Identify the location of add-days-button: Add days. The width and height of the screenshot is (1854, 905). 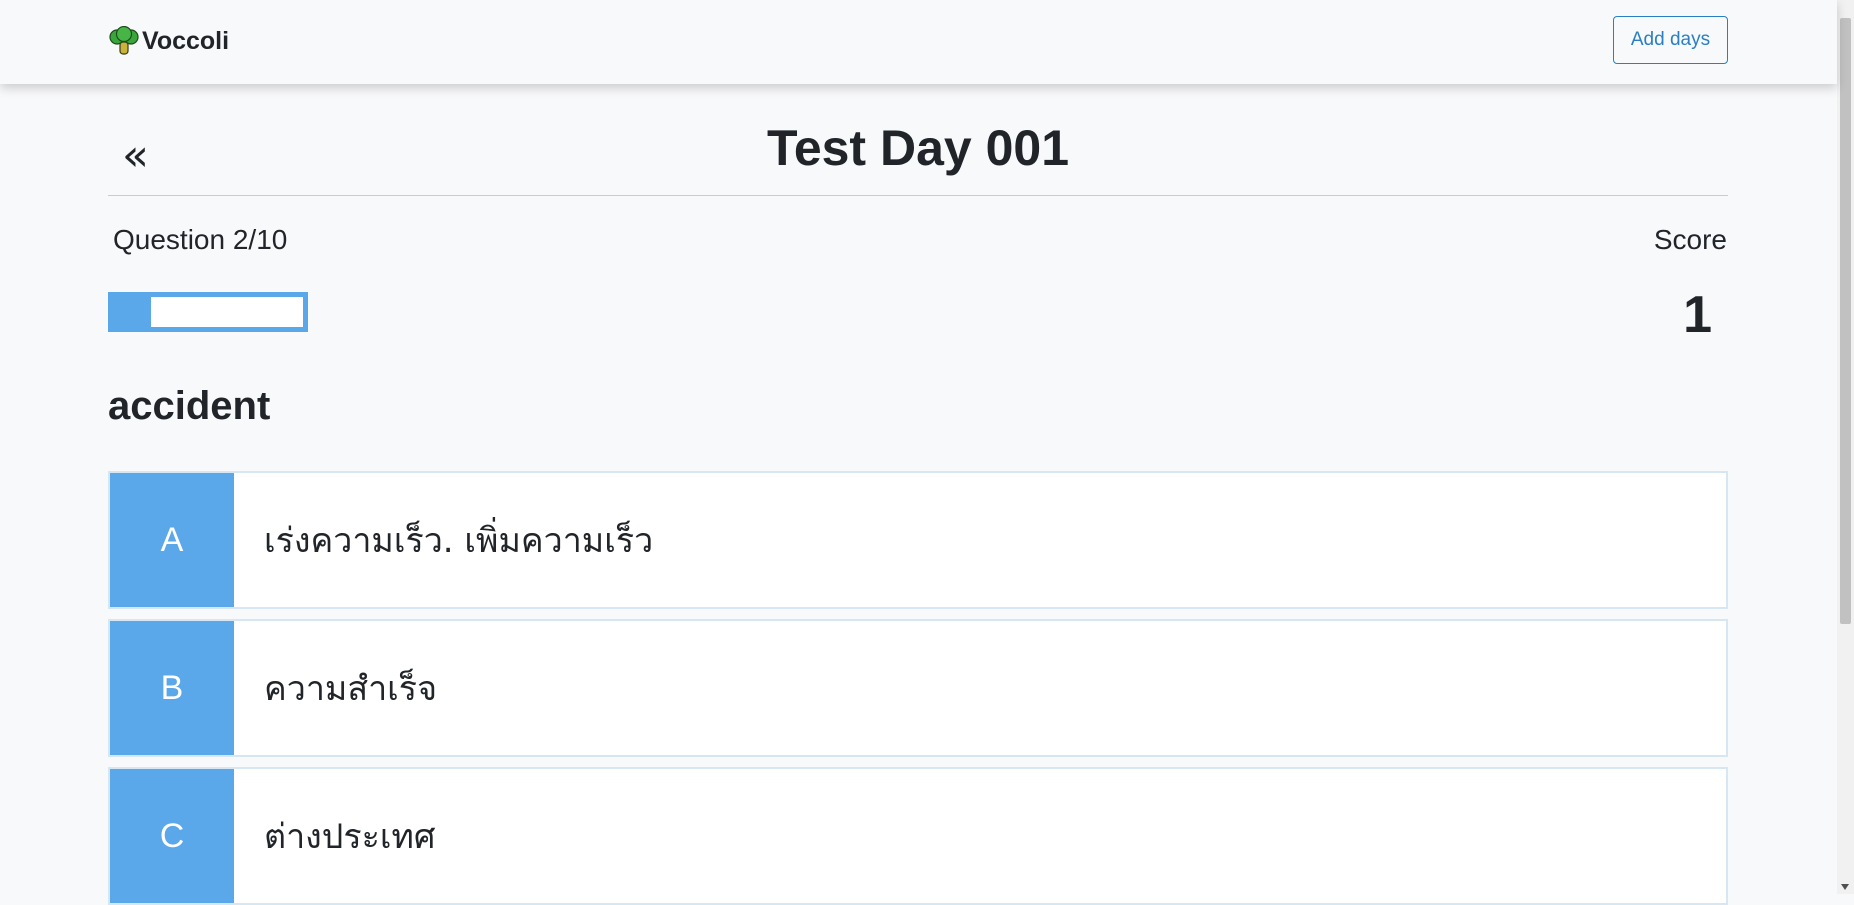
(1670, 40).